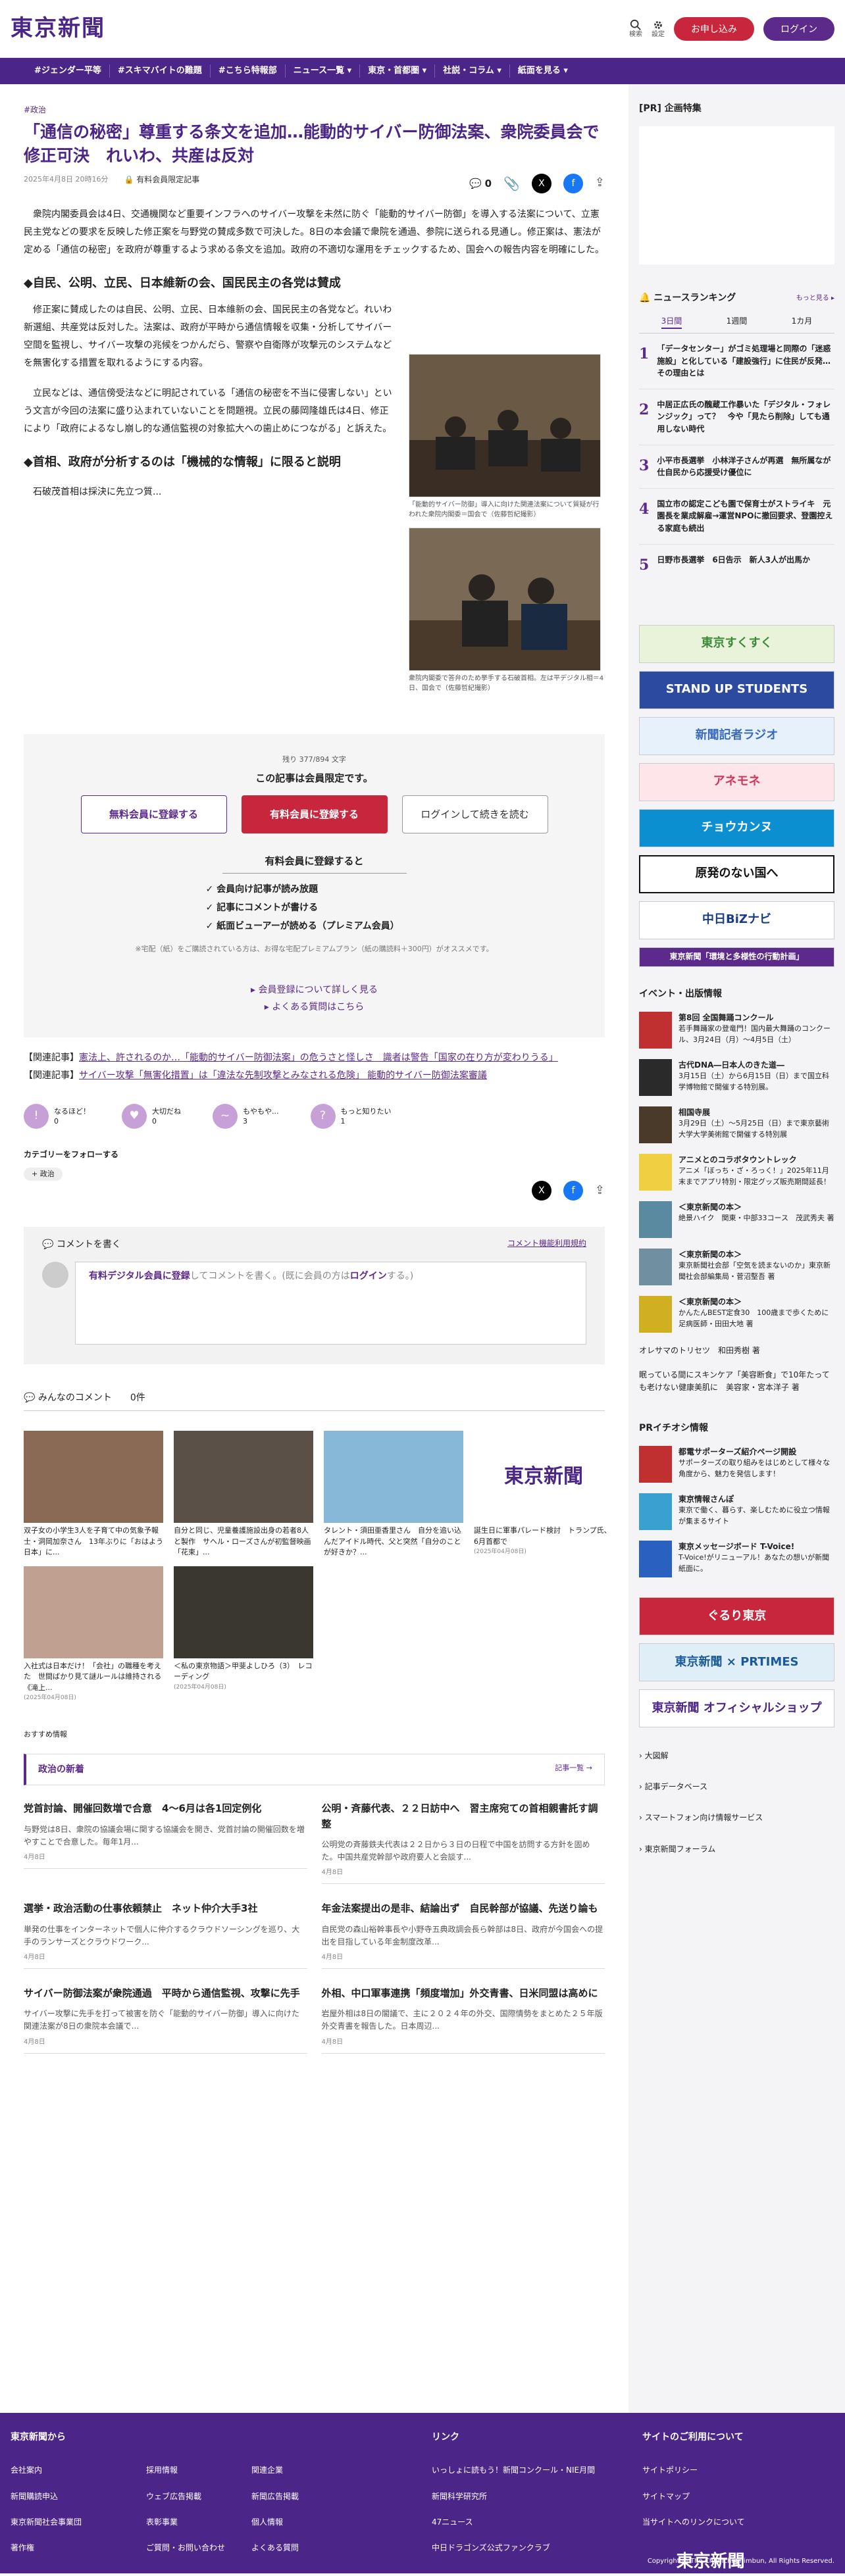 Image resolution: width=845 pixels, height=2576 pixels. I want to click on footer-link: サイトマップ, so click(694, 2496).